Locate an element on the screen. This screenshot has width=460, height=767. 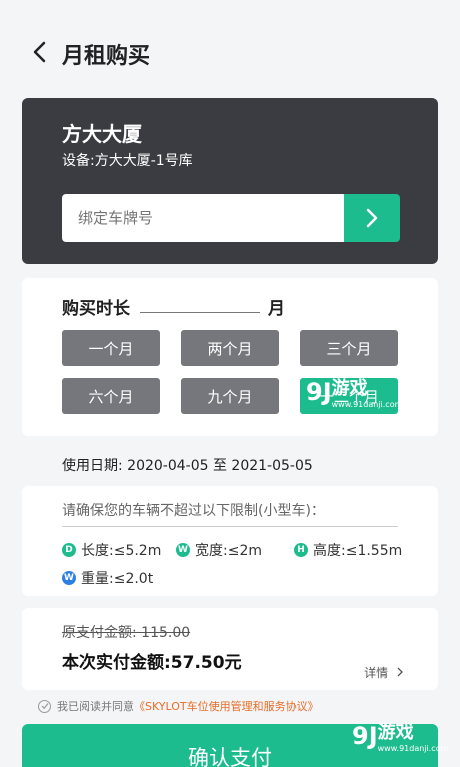
watermark-block-2: 游戏 www.91danji.com is located at coordinates (413, 735).